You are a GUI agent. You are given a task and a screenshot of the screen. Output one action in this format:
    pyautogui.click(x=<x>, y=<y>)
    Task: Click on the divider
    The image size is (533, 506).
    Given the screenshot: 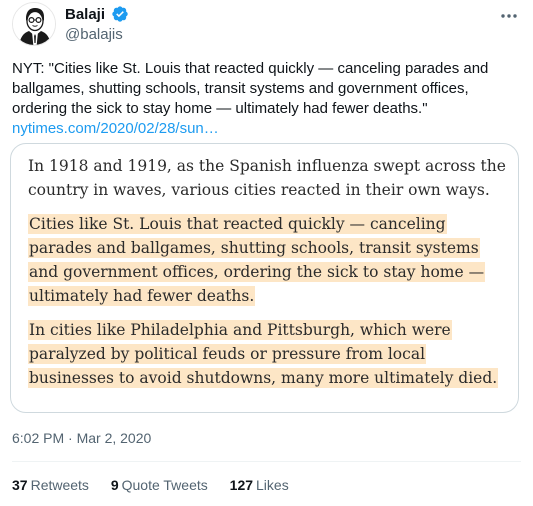 What is the action you would take?
    pyautogui.click(x=266, y=461)
    